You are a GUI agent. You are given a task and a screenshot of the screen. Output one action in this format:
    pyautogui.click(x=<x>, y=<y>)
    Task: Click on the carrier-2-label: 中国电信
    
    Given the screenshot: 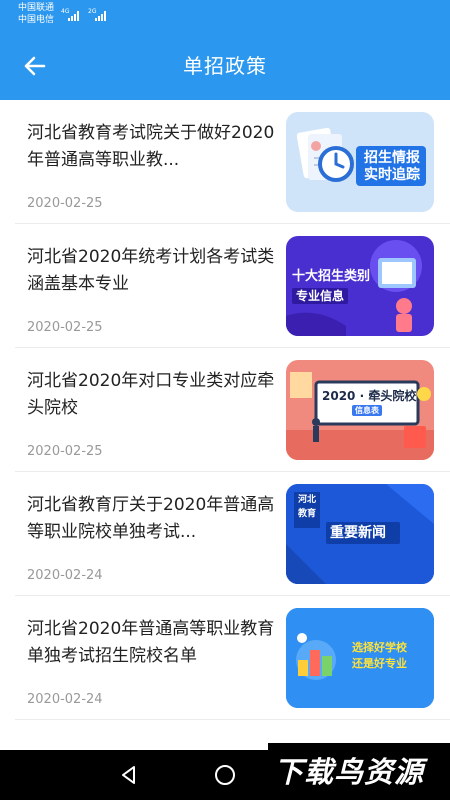 What is the action you would take?
    pyautogui.click(x=36, y=20)
    